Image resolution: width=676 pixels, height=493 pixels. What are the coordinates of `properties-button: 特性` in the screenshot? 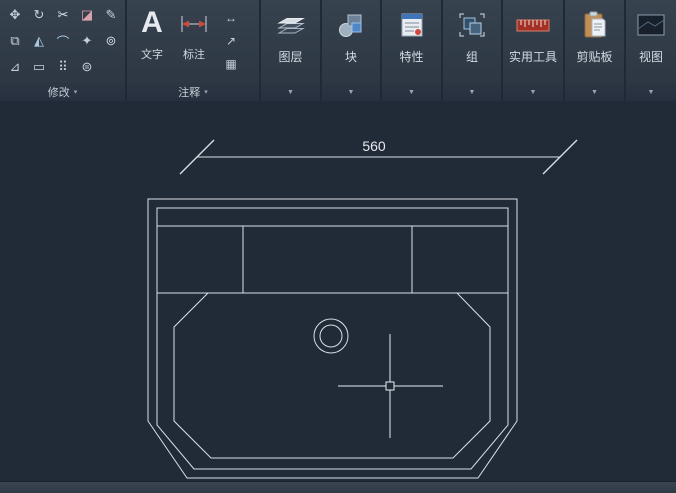 It's located at (411, 41).